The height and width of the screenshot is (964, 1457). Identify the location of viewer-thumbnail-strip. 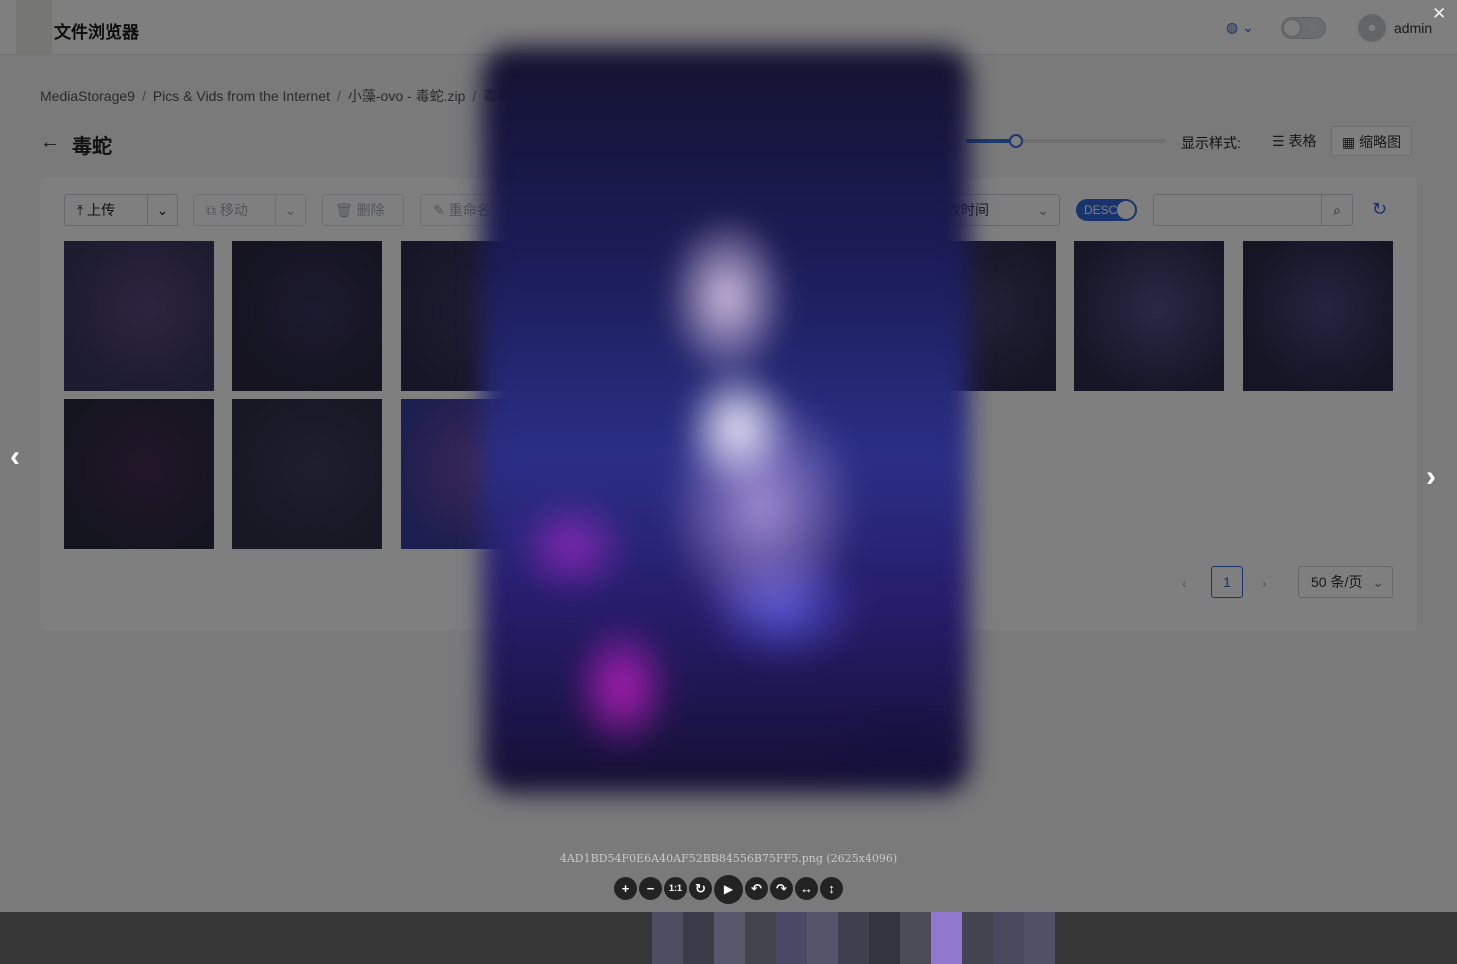
(728, 938).